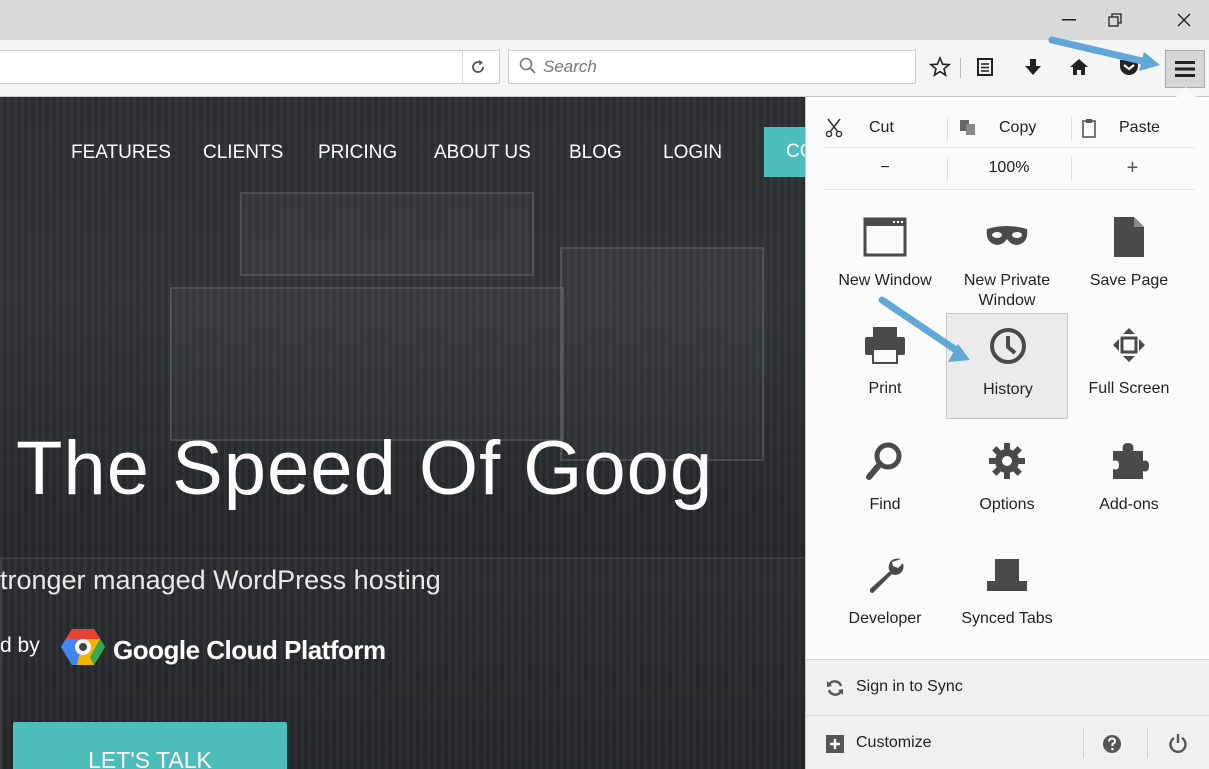 This screenshot has width=1209, height=769. Describe the element at coordinates (909, 686) in the screenshot. I see `sync-label: Sign in to Sync` at that location.